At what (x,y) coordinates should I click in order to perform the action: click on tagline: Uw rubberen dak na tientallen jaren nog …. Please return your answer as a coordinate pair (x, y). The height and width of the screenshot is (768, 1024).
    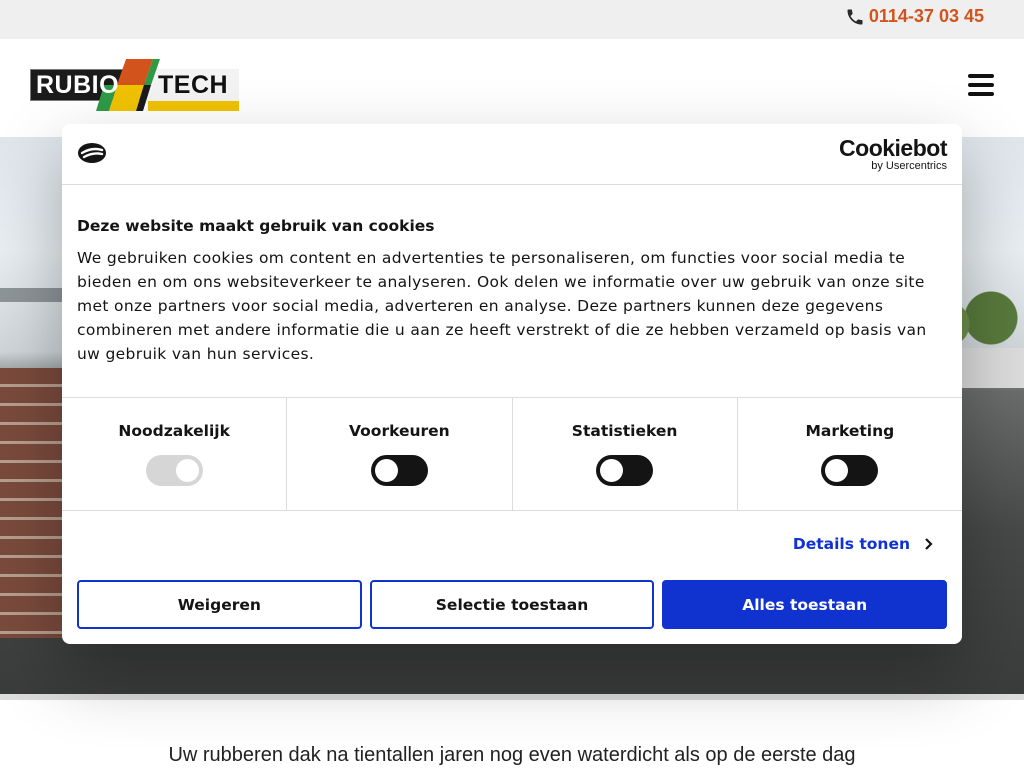
    Looking at the image, I should click on (512, 755).